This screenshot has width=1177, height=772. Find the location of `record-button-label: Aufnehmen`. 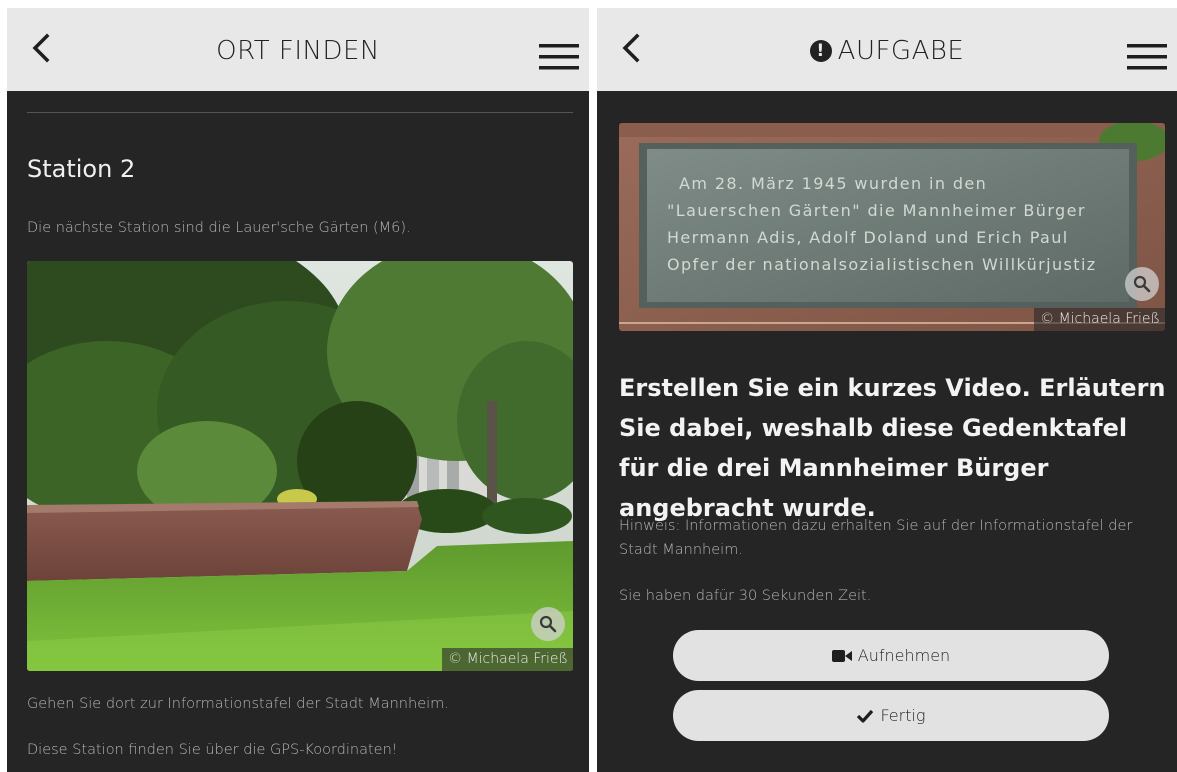

record-button-label: Aufnehmen is located at coordinates (904, 655).